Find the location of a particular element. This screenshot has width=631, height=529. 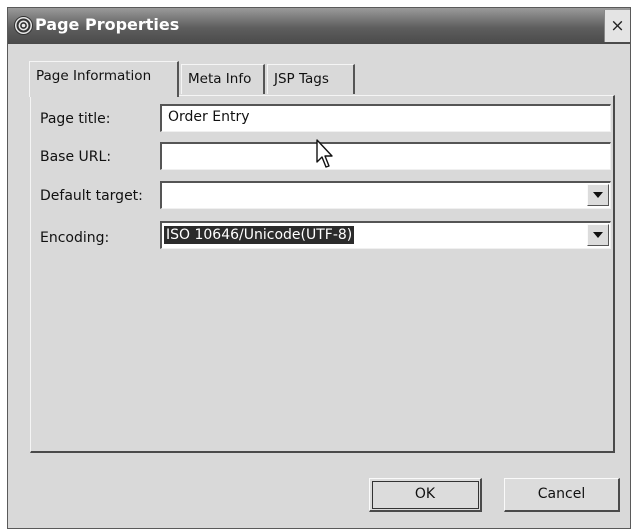

base-url-label: Base URL: is located at coordinates (76, 157).